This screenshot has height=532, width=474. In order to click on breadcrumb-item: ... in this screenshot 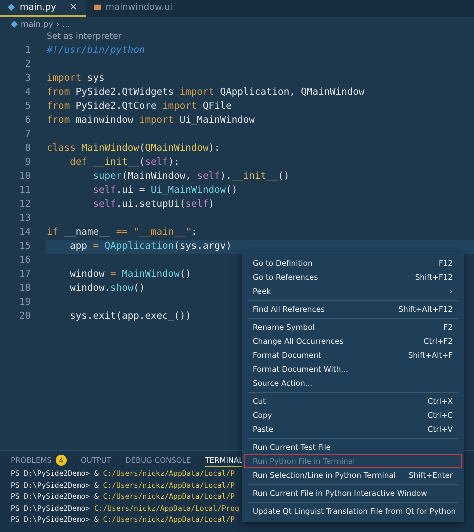, I will do `click(66, 24)`.